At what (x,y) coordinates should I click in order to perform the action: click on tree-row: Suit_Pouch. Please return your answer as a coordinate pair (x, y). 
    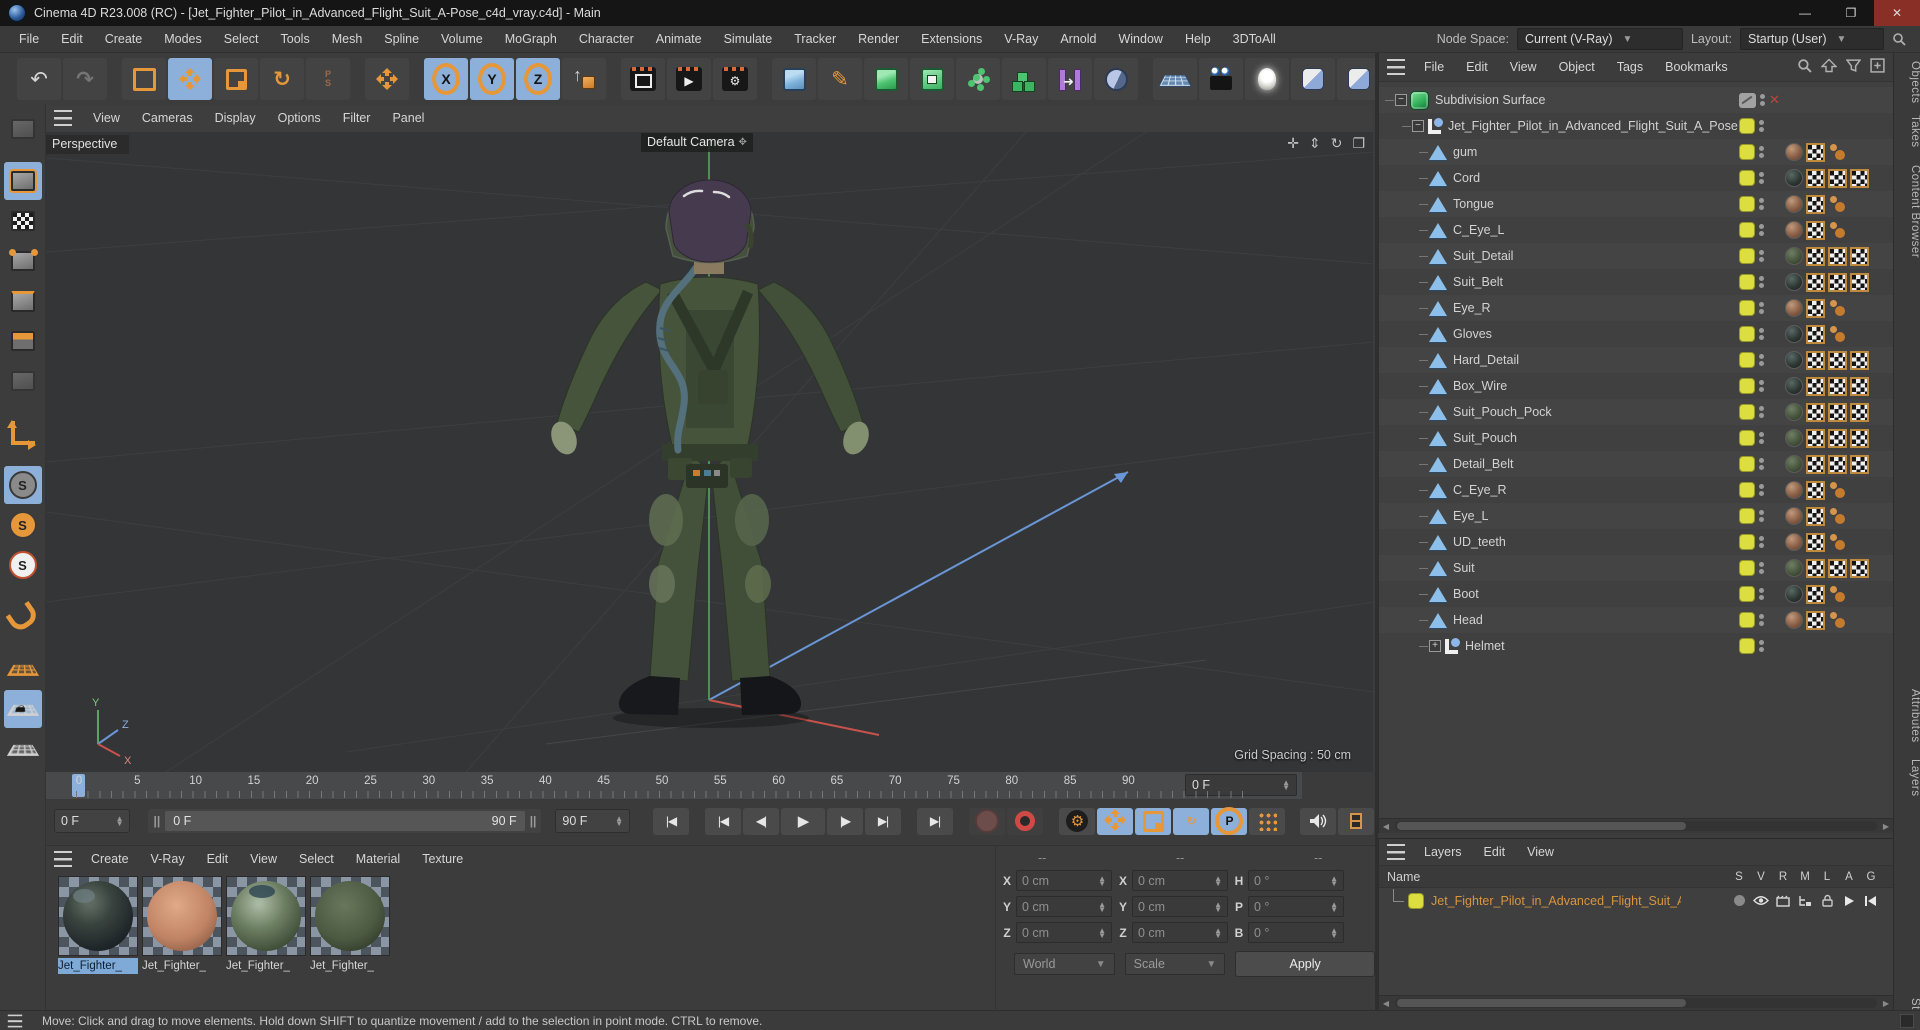
    Looking at the image, I should click on (1636, 438).